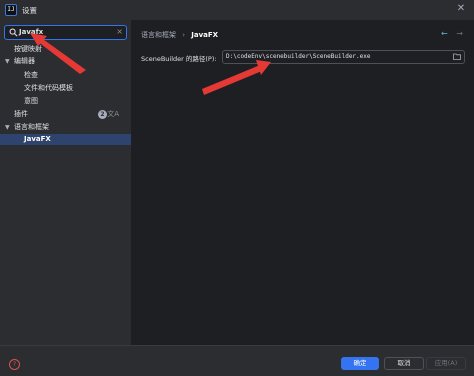 This screenshot has width=474, height=376. I want to click on sidebar-item-plugins: 插件 2 文A, so click(65, 114).